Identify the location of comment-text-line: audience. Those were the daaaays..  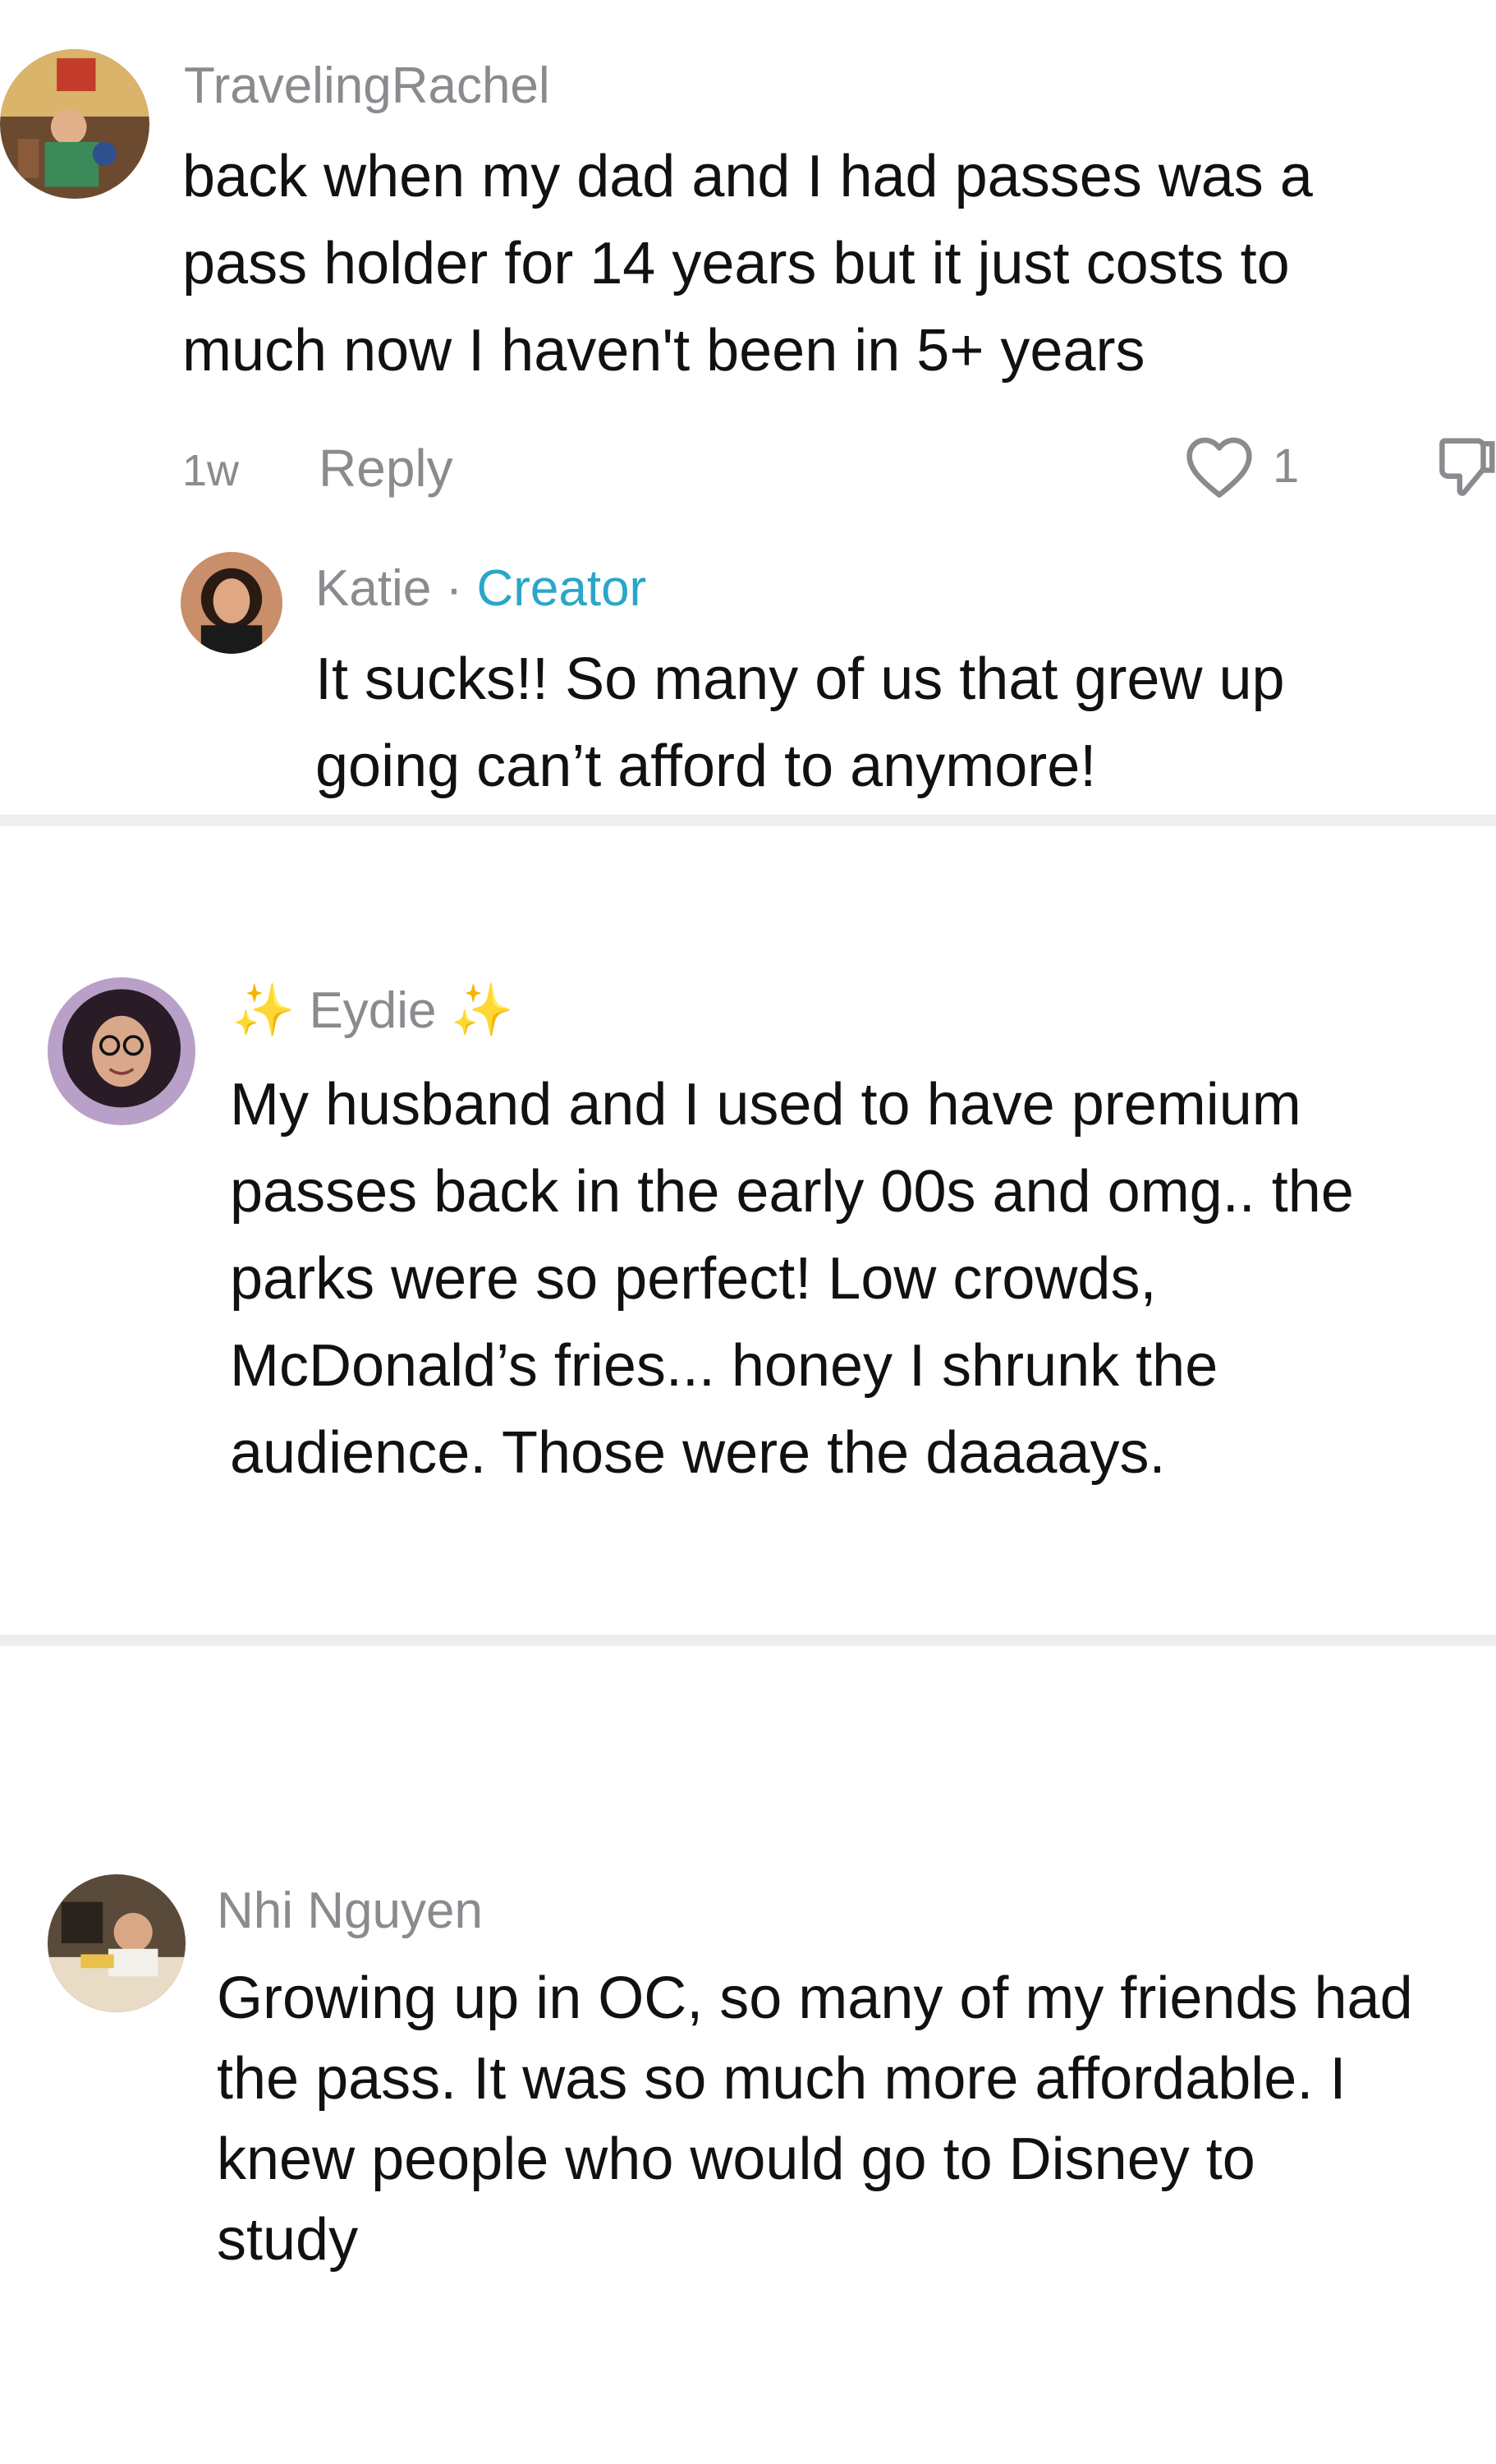
(698, 1453).